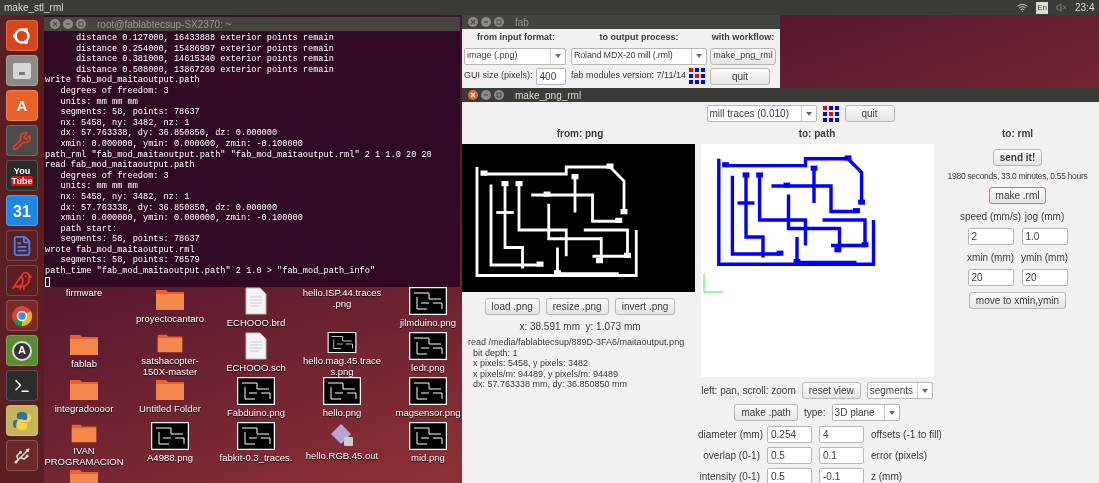 This screenshot has width=1099, height=483. Describe the element at coordinates (34, 8) in the screenshot. I see `window-title: make_stl_rml` at that location.